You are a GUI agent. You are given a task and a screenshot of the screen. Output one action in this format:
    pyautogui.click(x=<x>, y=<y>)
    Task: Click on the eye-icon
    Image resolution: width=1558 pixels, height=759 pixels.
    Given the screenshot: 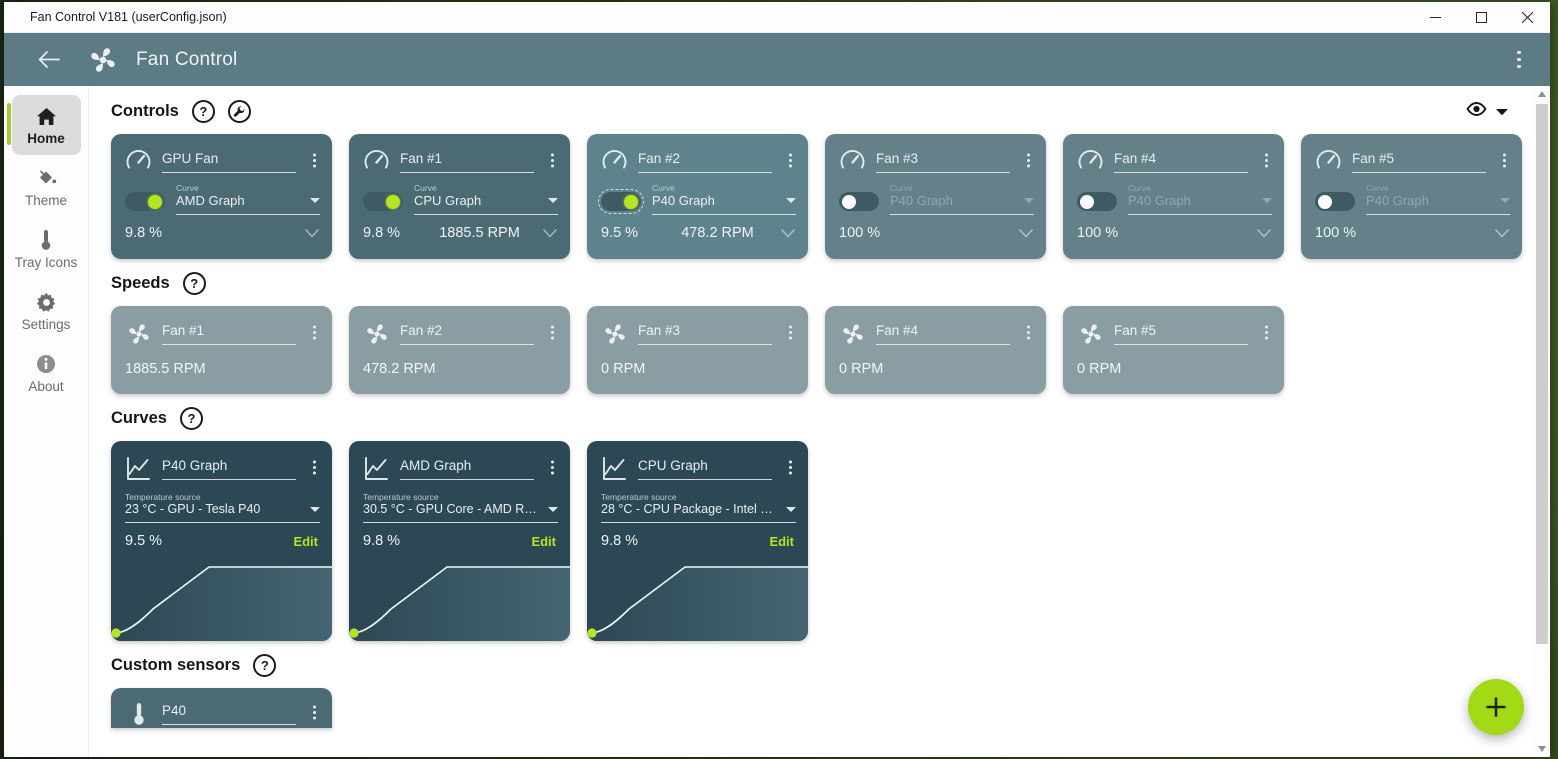 What is the action you would take?
    pyautogui.click(x=1476, y=111)
    